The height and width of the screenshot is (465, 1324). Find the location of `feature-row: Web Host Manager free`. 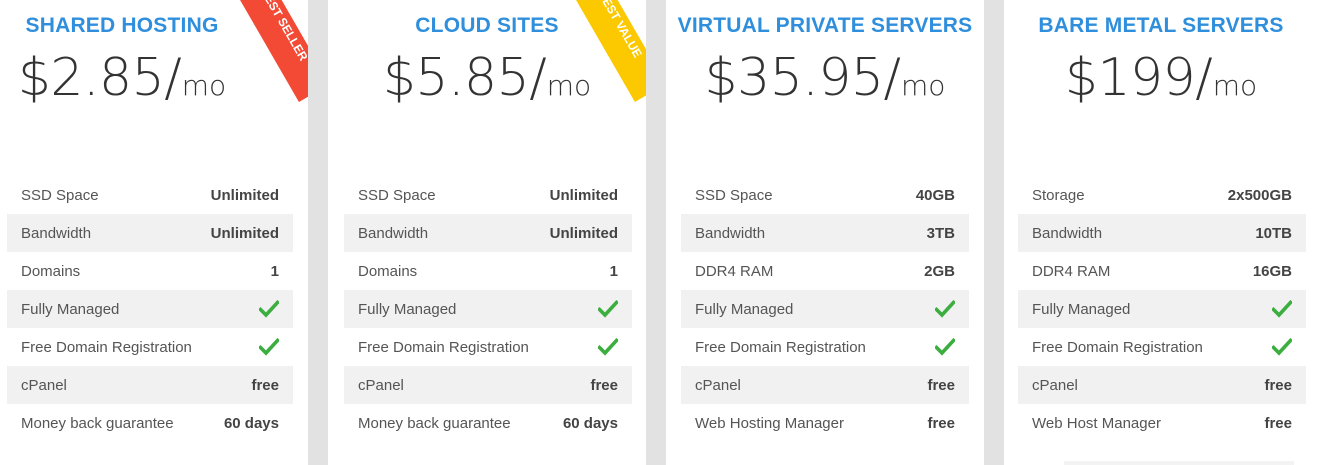

feature-row: Web Host Manager free is located at coordinates (1162, 423).